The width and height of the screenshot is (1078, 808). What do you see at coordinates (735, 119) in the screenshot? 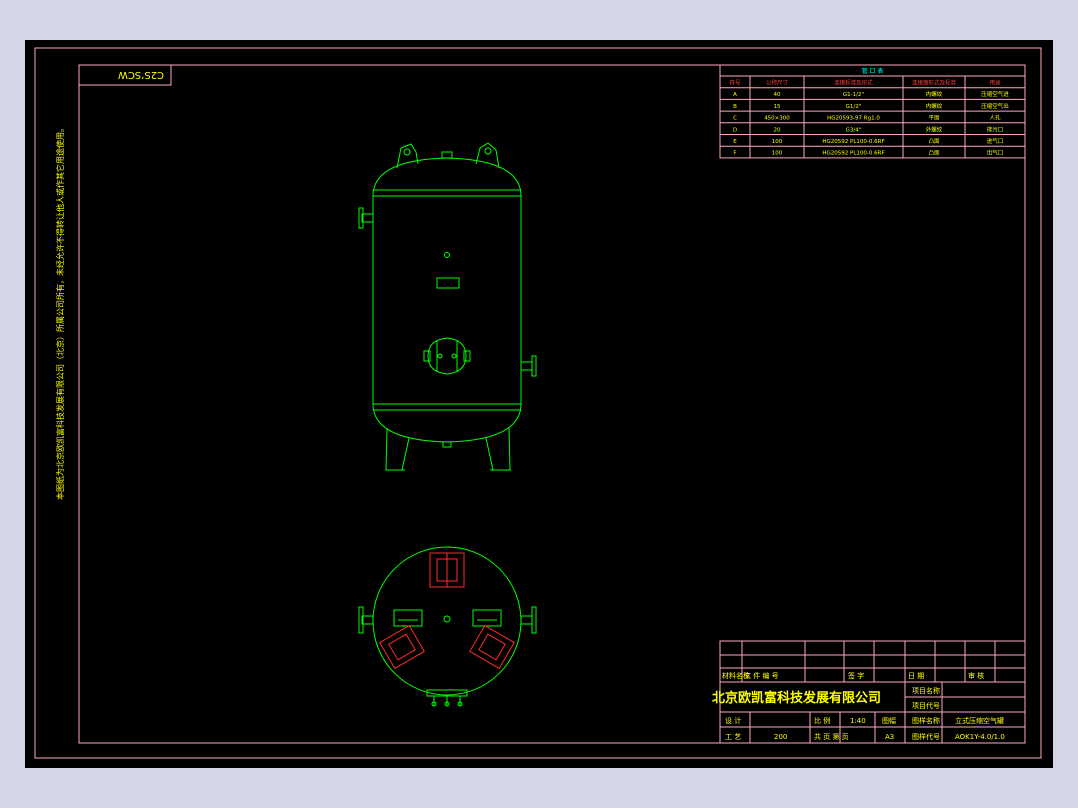
I see `nozzle-table-cell: C` at bounding box center [735, 119].